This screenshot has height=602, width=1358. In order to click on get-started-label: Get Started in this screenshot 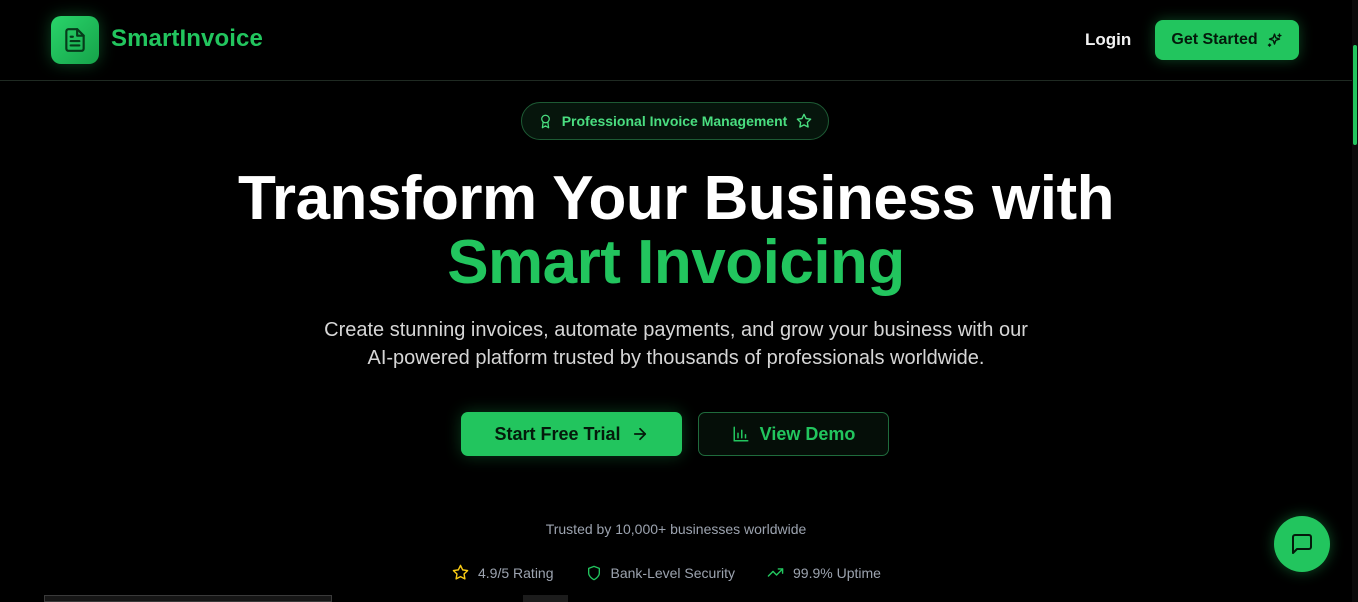, I will do `click(1214, 39)`.